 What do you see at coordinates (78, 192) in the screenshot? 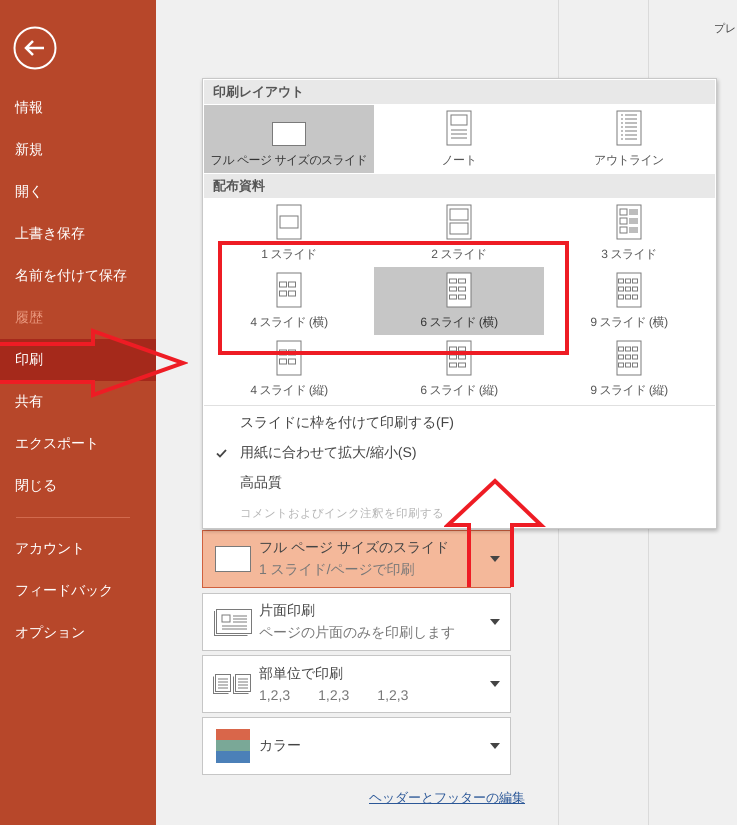
I see `nav-item: 開く` at bounding box center [78, 192].